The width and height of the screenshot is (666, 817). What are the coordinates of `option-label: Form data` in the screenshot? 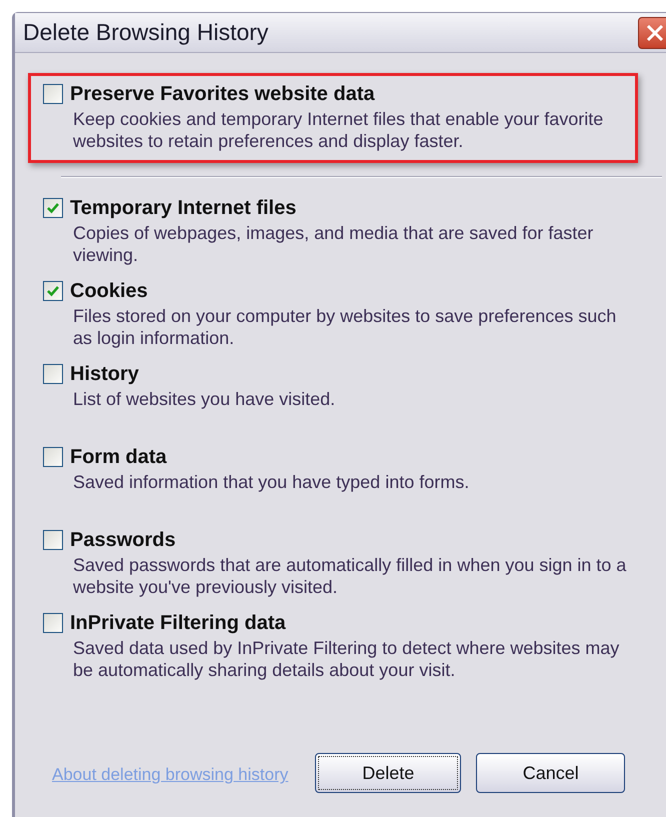 It's located at (118, 457).